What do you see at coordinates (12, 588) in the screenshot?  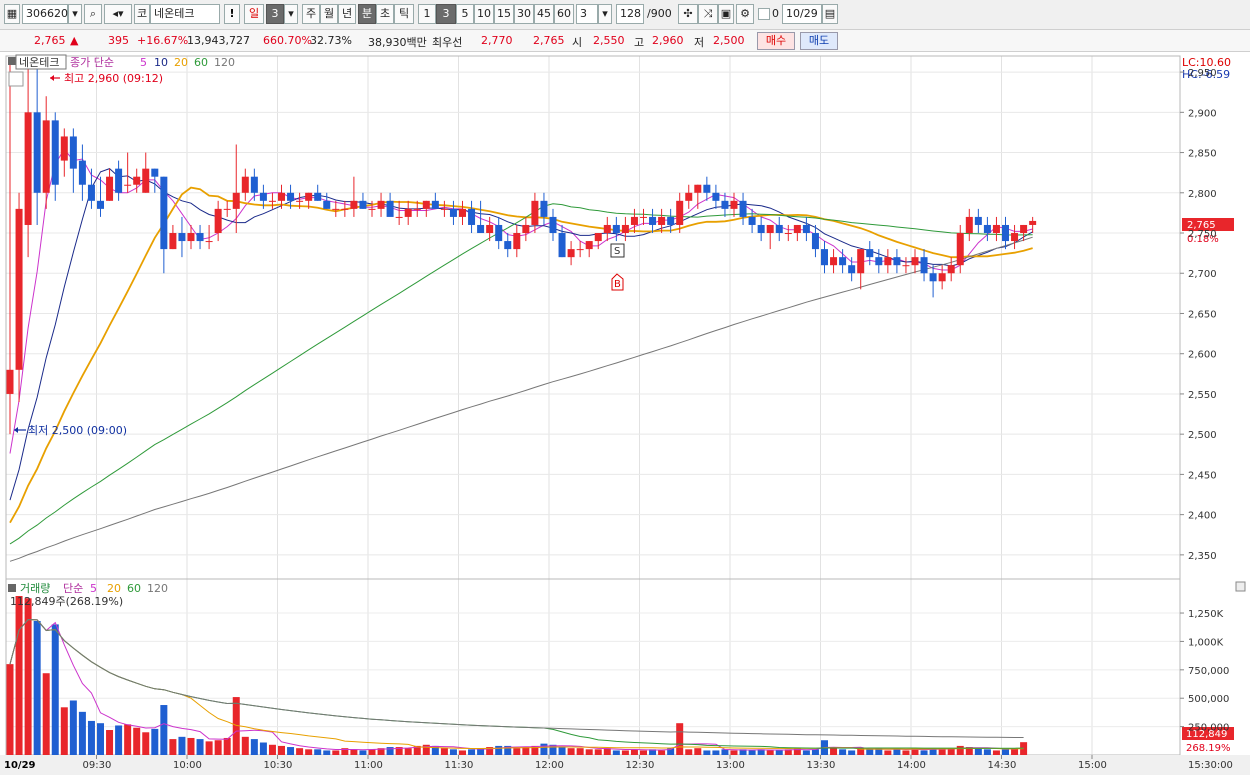 I see `volume-panel-menu-icon` at bounding box center [12, 588].